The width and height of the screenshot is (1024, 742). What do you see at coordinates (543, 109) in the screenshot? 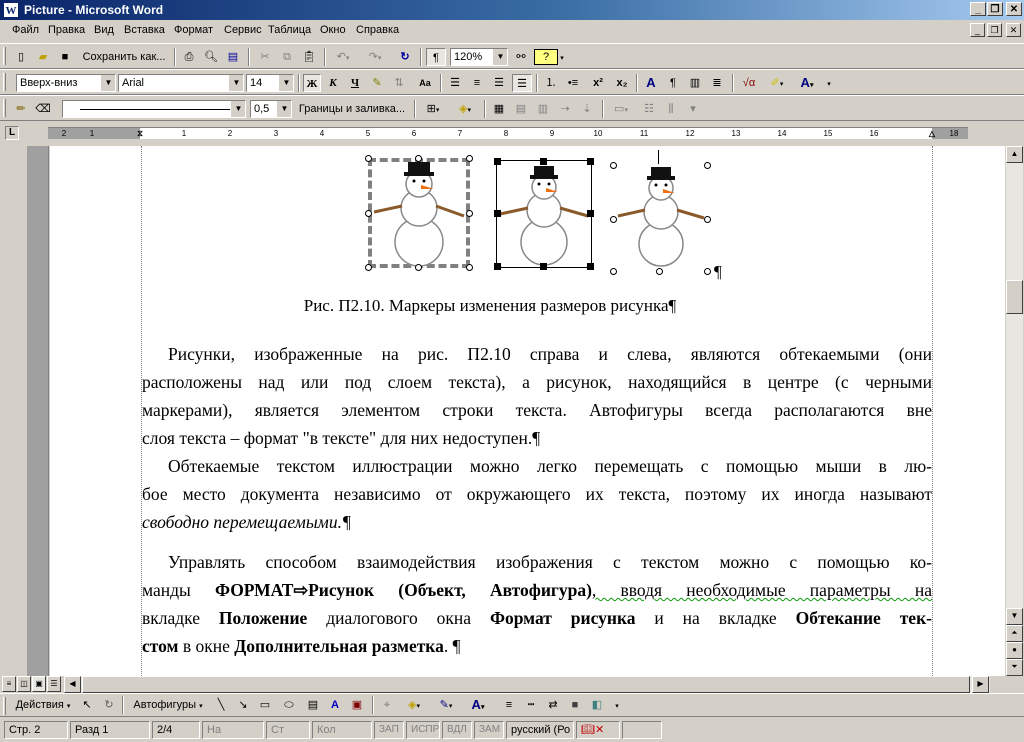
I see `split-cells-icon: ▥` at bounding box center [543, 109].